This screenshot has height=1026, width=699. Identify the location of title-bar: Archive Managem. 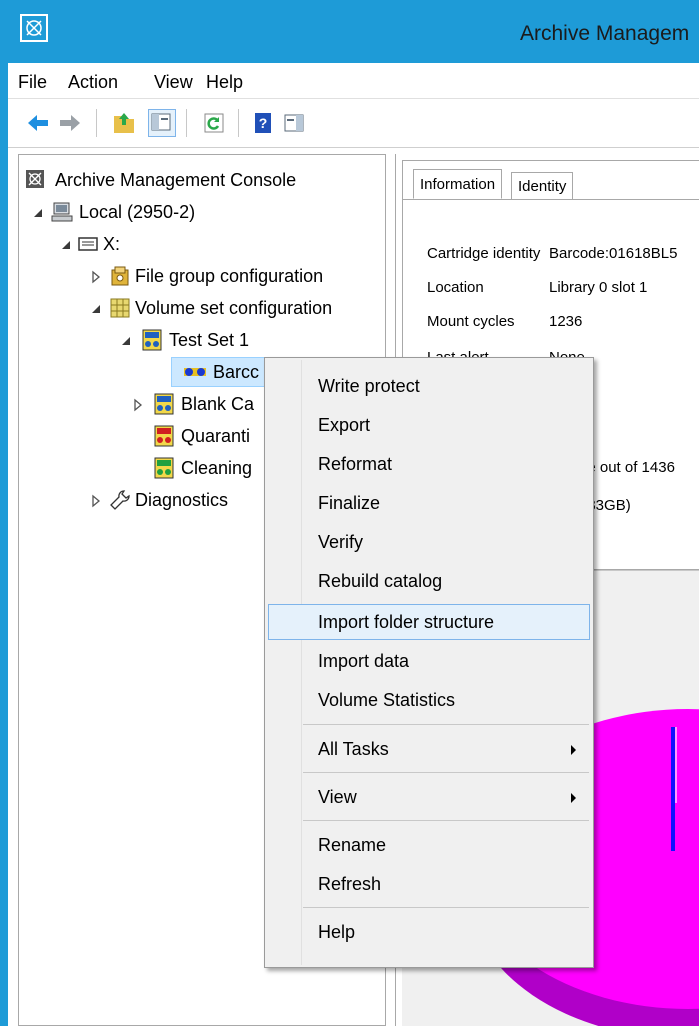
(353, 31).